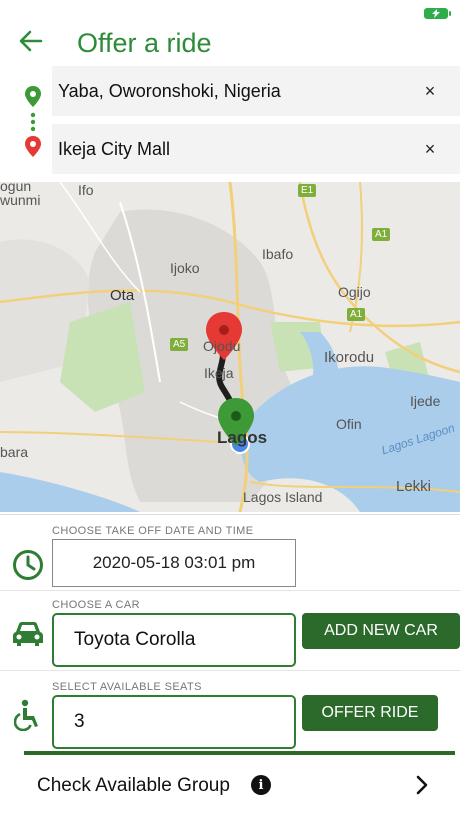 This screenshot has height=818, width=460. I want to click on battery-icon, so click(437, 13).